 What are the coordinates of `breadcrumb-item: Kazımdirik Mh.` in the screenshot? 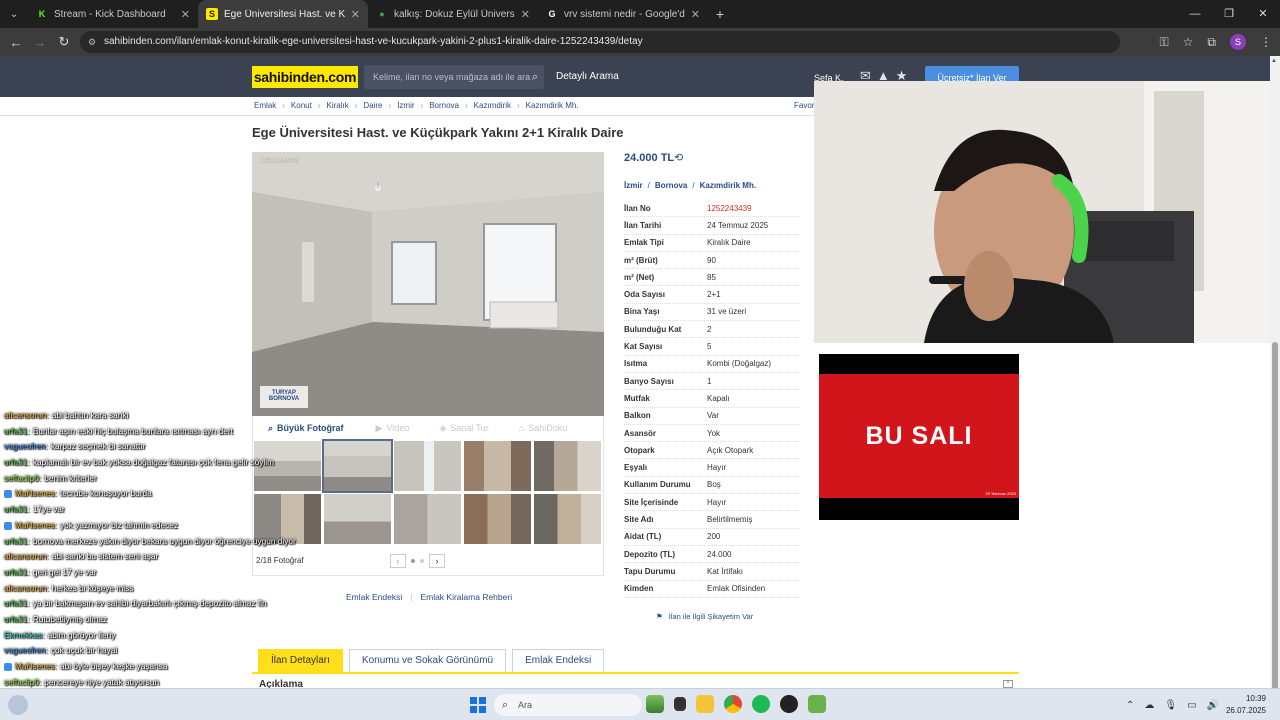 It's located at (552, 106).